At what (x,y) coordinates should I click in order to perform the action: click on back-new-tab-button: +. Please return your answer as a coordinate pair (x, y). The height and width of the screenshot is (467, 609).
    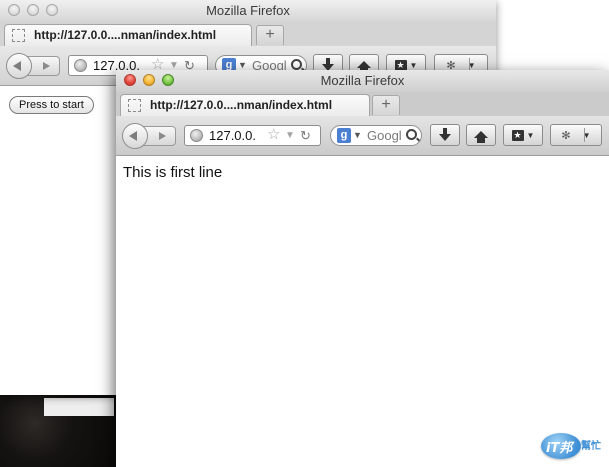
    Looking at the image, I should click on (270, 35).